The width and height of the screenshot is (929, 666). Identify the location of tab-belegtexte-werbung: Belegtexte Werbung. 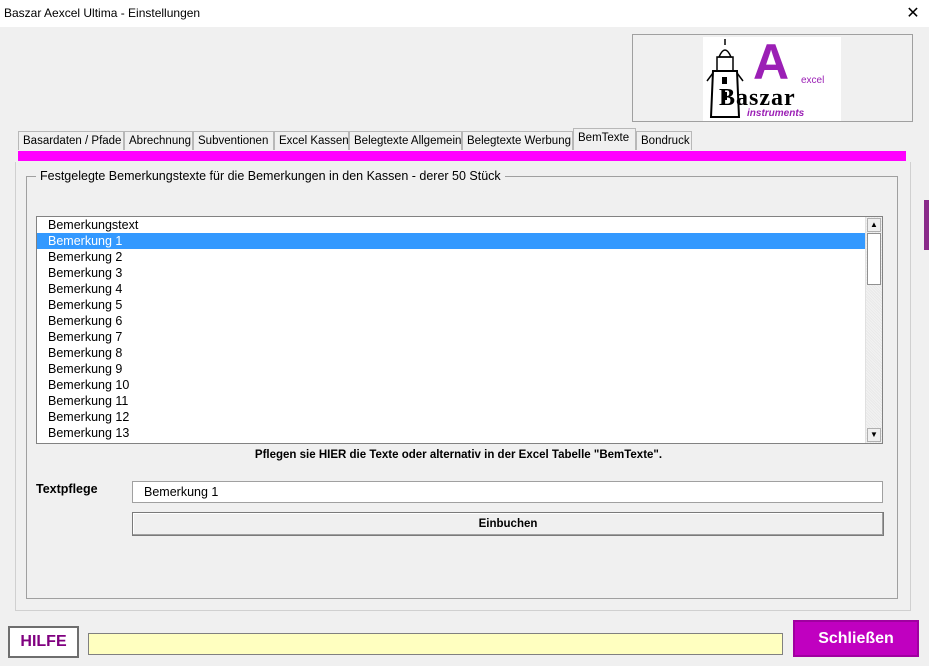
(517, 140).